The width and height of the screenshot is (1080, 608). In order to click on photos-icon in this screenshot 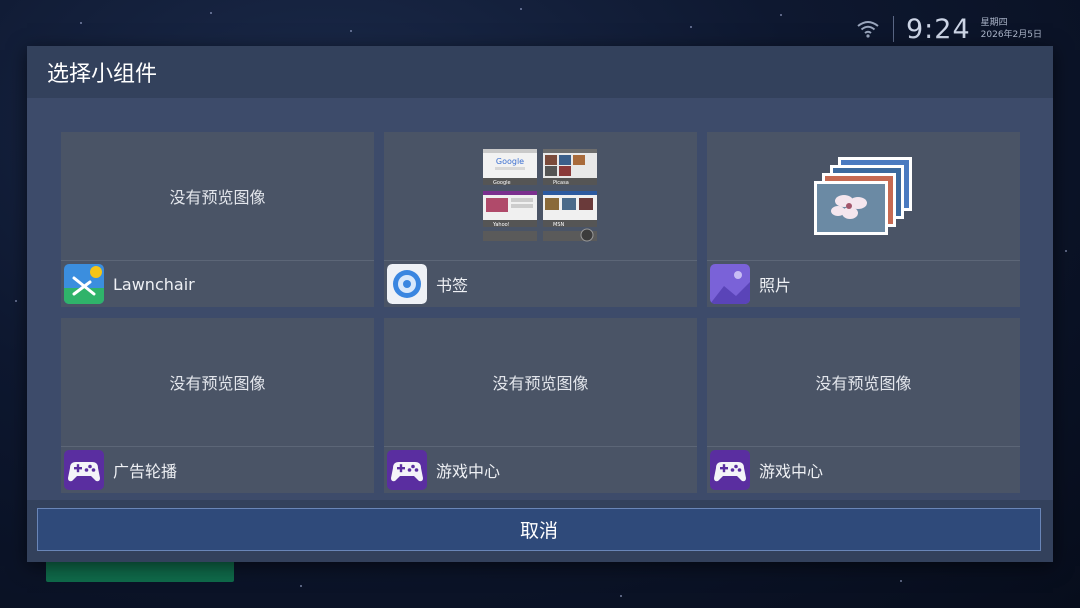, I will do `click(730, 284)`.